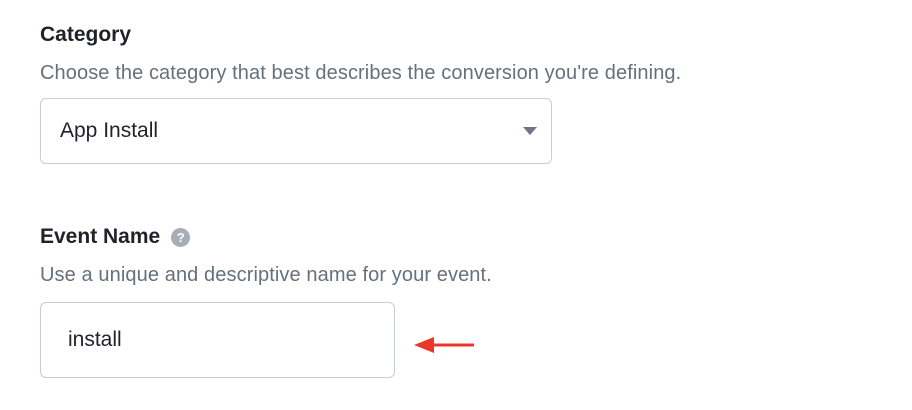 The height and width of the screenshot is (410, 912). I want to click on question-circle-icon: ?, so click(181, 237).